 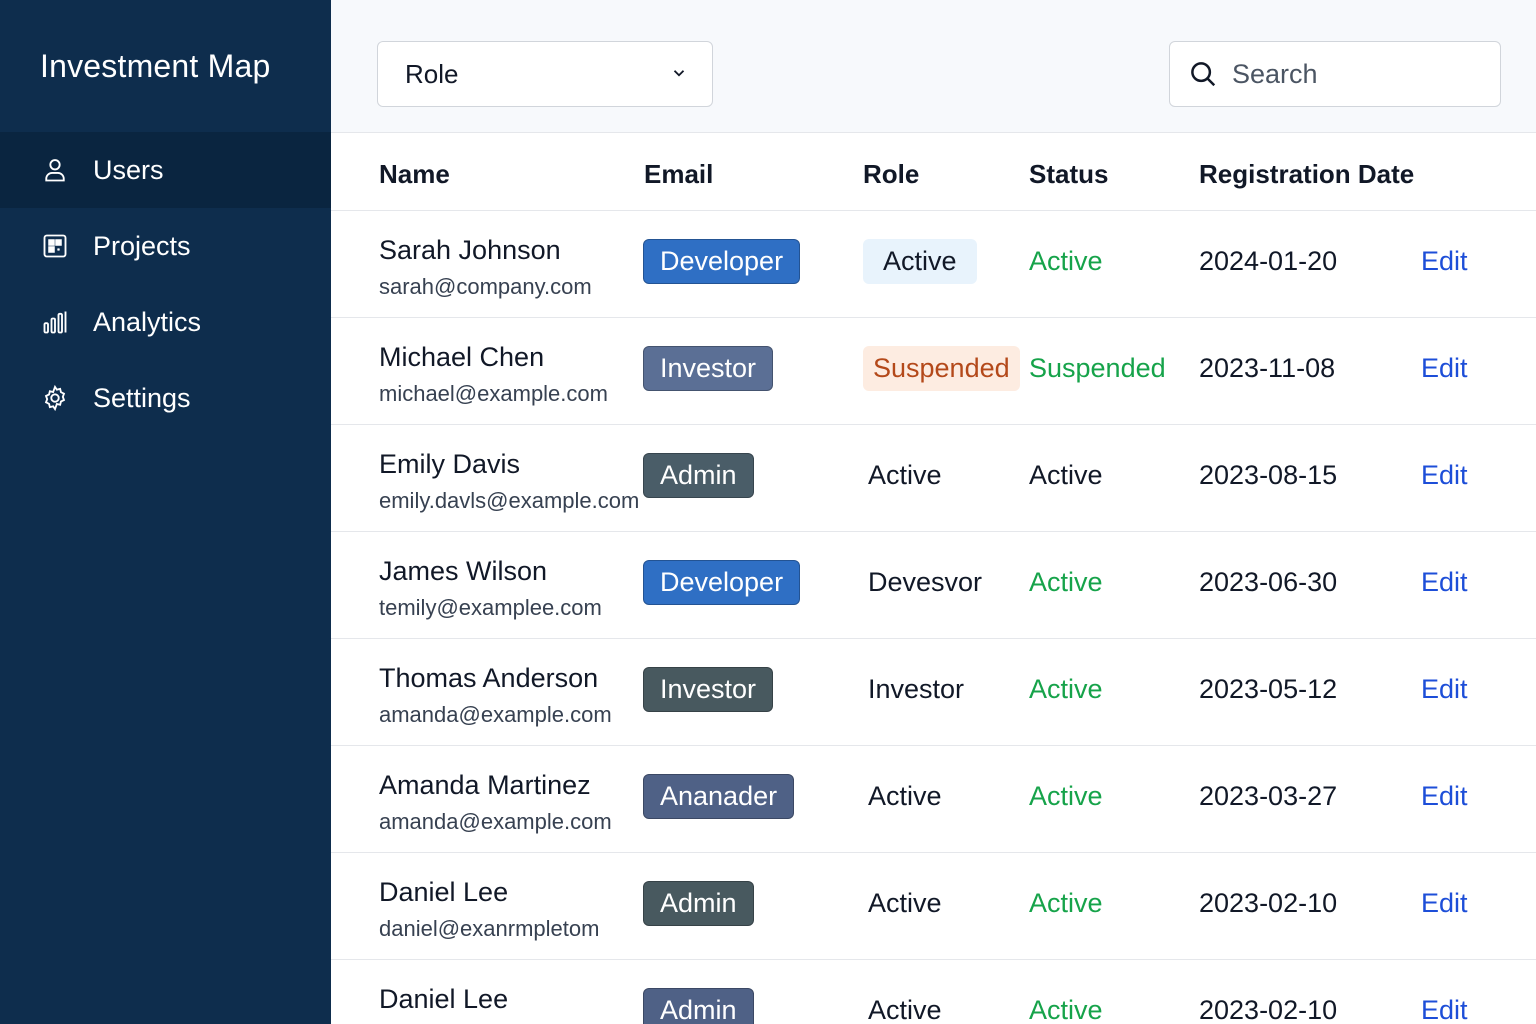 What do you see at coordinates (1268, 582) in the screenshot?
I see `registration-date: 2023-06-30` at bounding box center [1268, 582].